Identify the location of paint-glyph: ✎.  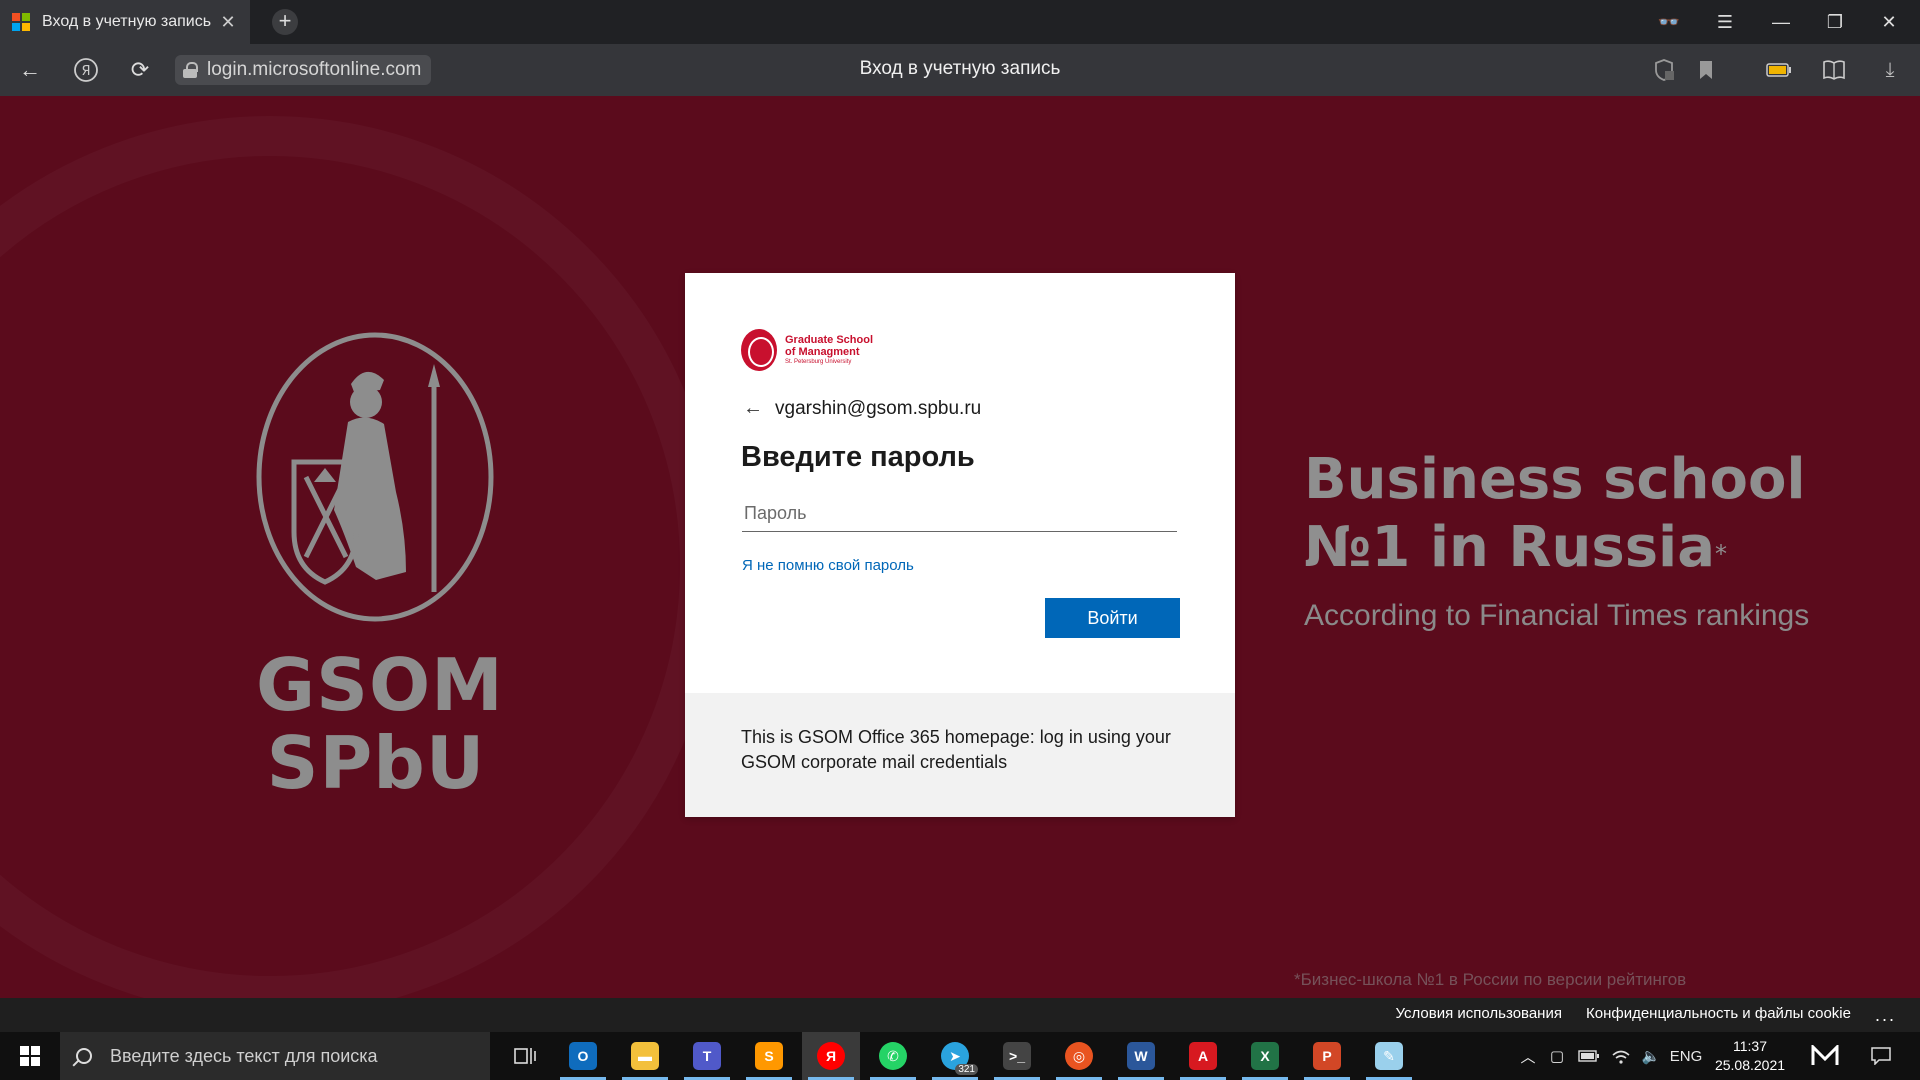
(1389, 1056).